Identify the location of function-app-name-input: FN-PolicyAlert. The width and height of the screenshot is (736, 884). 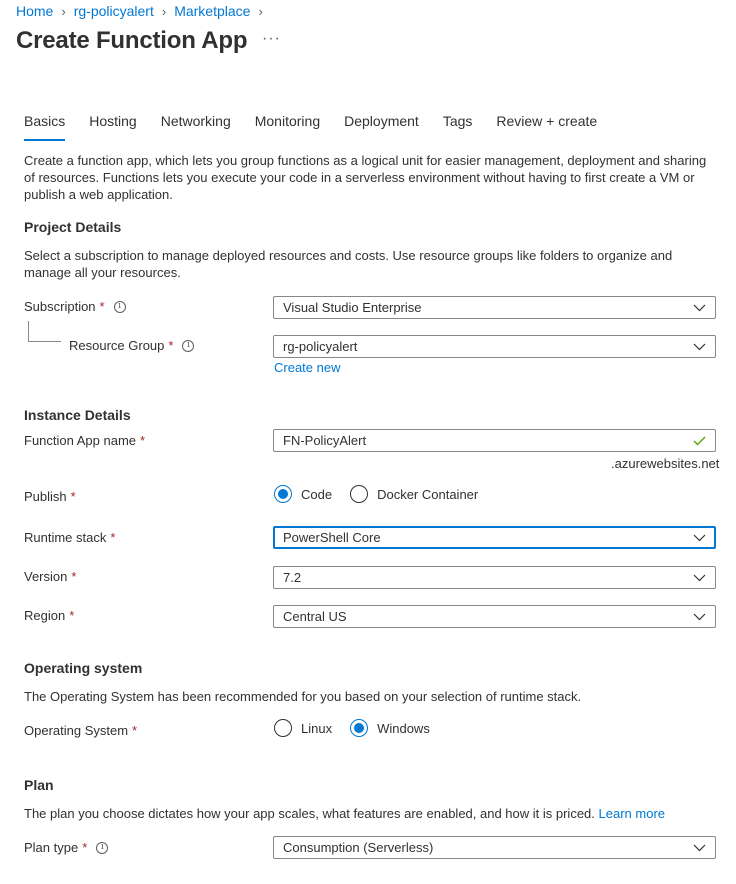
(494, 440).